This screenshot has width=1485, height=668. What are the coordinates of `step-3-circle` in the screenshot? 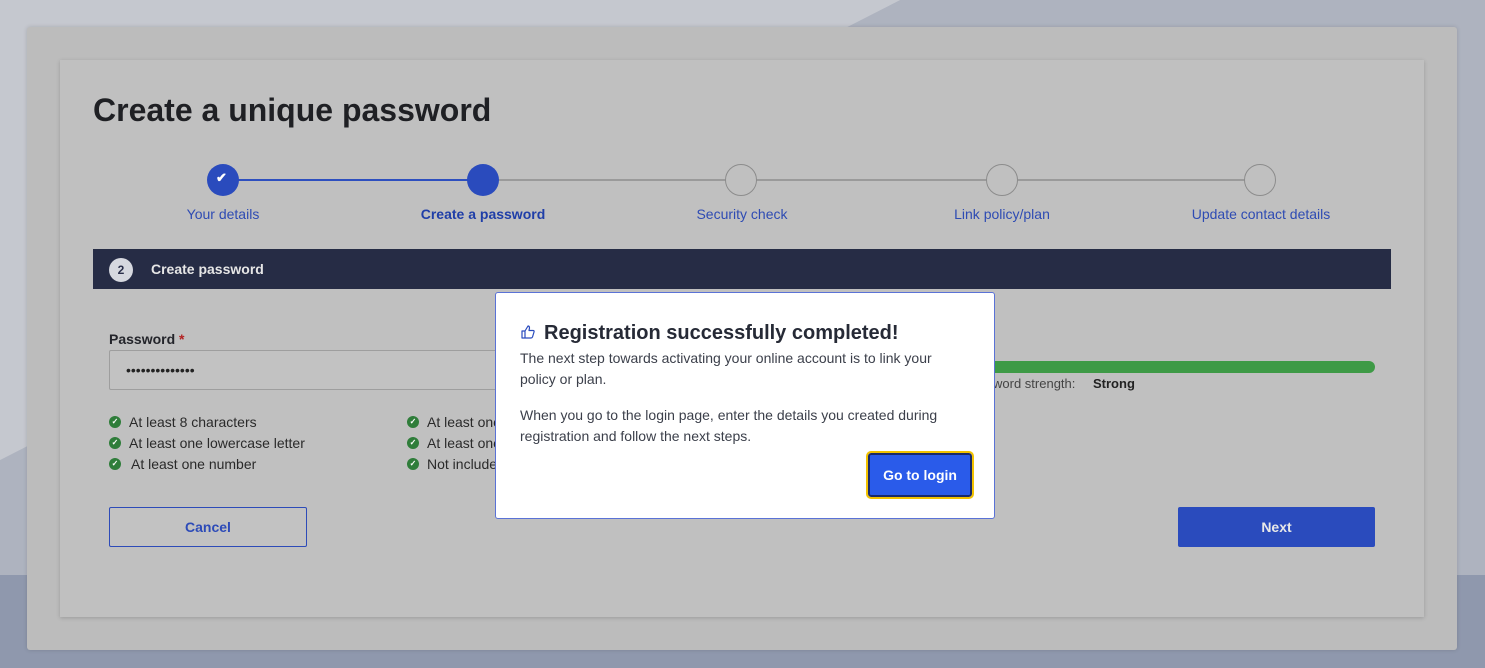 It's located at (741, 180).